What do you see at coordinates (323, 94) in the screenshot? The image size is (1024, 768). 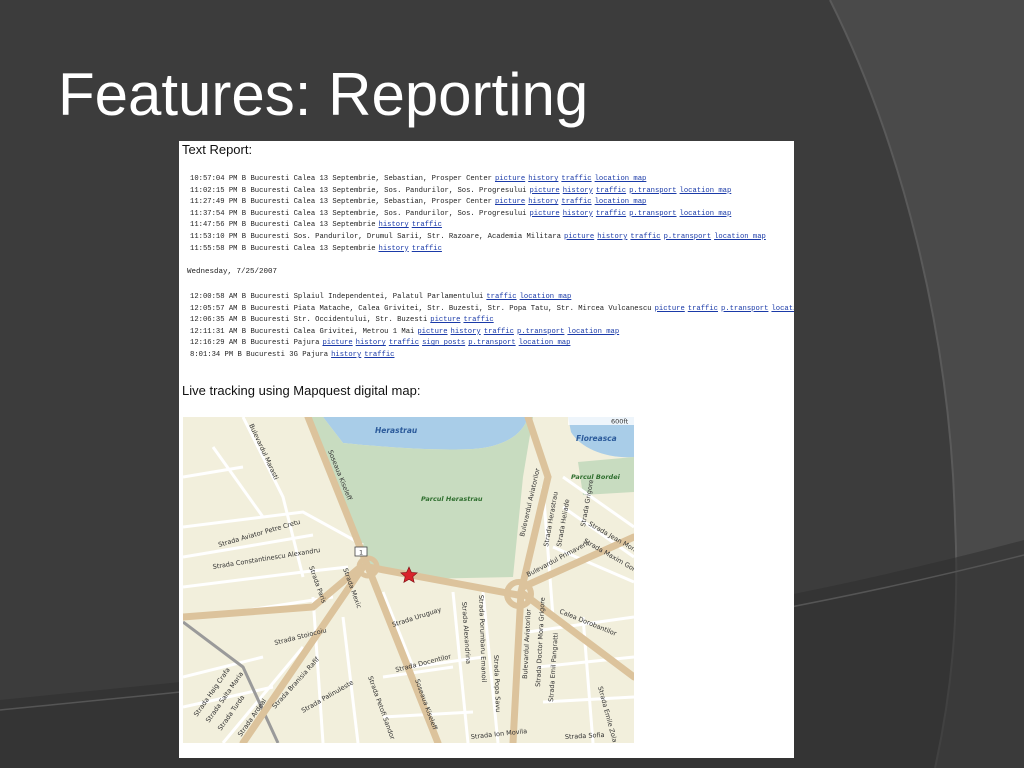 I see `slide-title: Features: Reporting` at bounding box center [323, 94].